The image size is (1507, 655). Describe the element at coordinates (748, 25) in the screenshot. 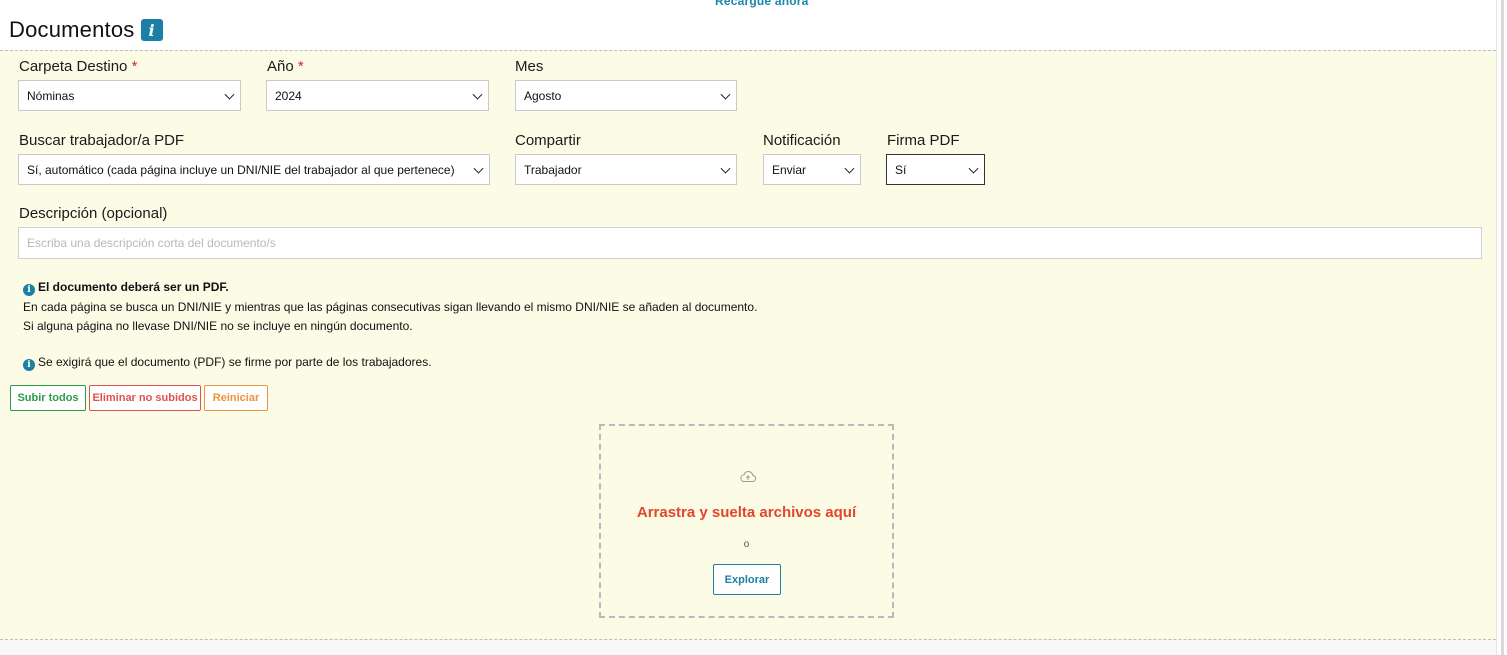

I see `page-header: Recargue ahora Documentos i` at that location.